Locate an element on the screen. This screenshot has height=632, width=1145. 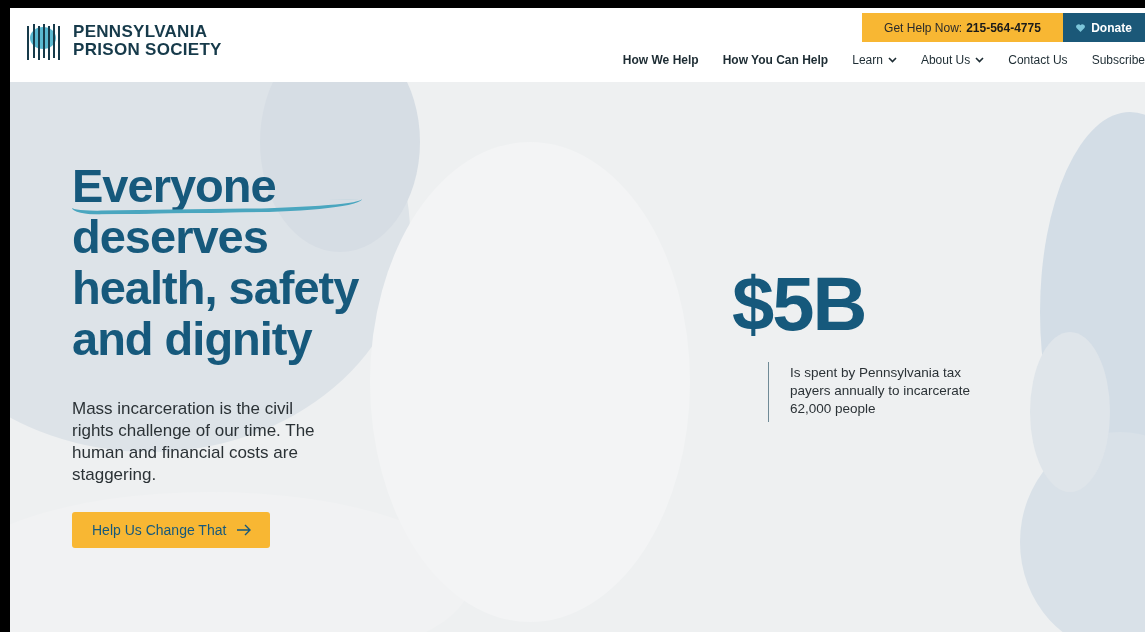
get-help-button: Get Help Now: 215-564-4775 is located at coordinates (962, 27).